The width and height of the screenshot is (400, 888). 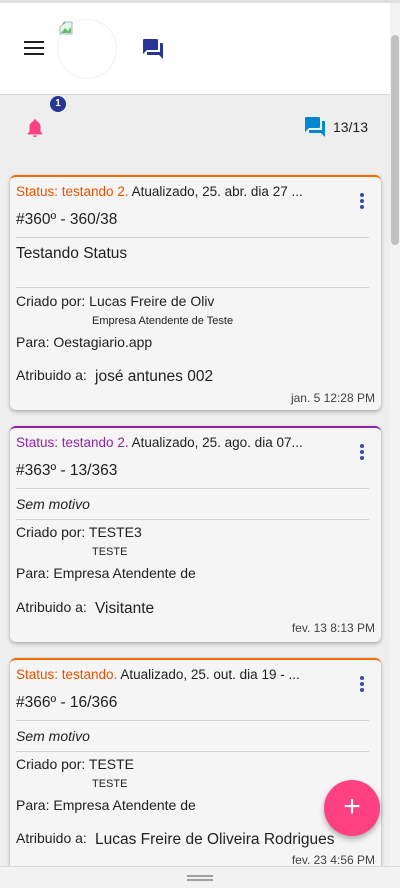 What do you see at coordinates (103, 342) in the screenshot?
I see `for-value: Oestagiario.app` at bounding box center [103, 342].